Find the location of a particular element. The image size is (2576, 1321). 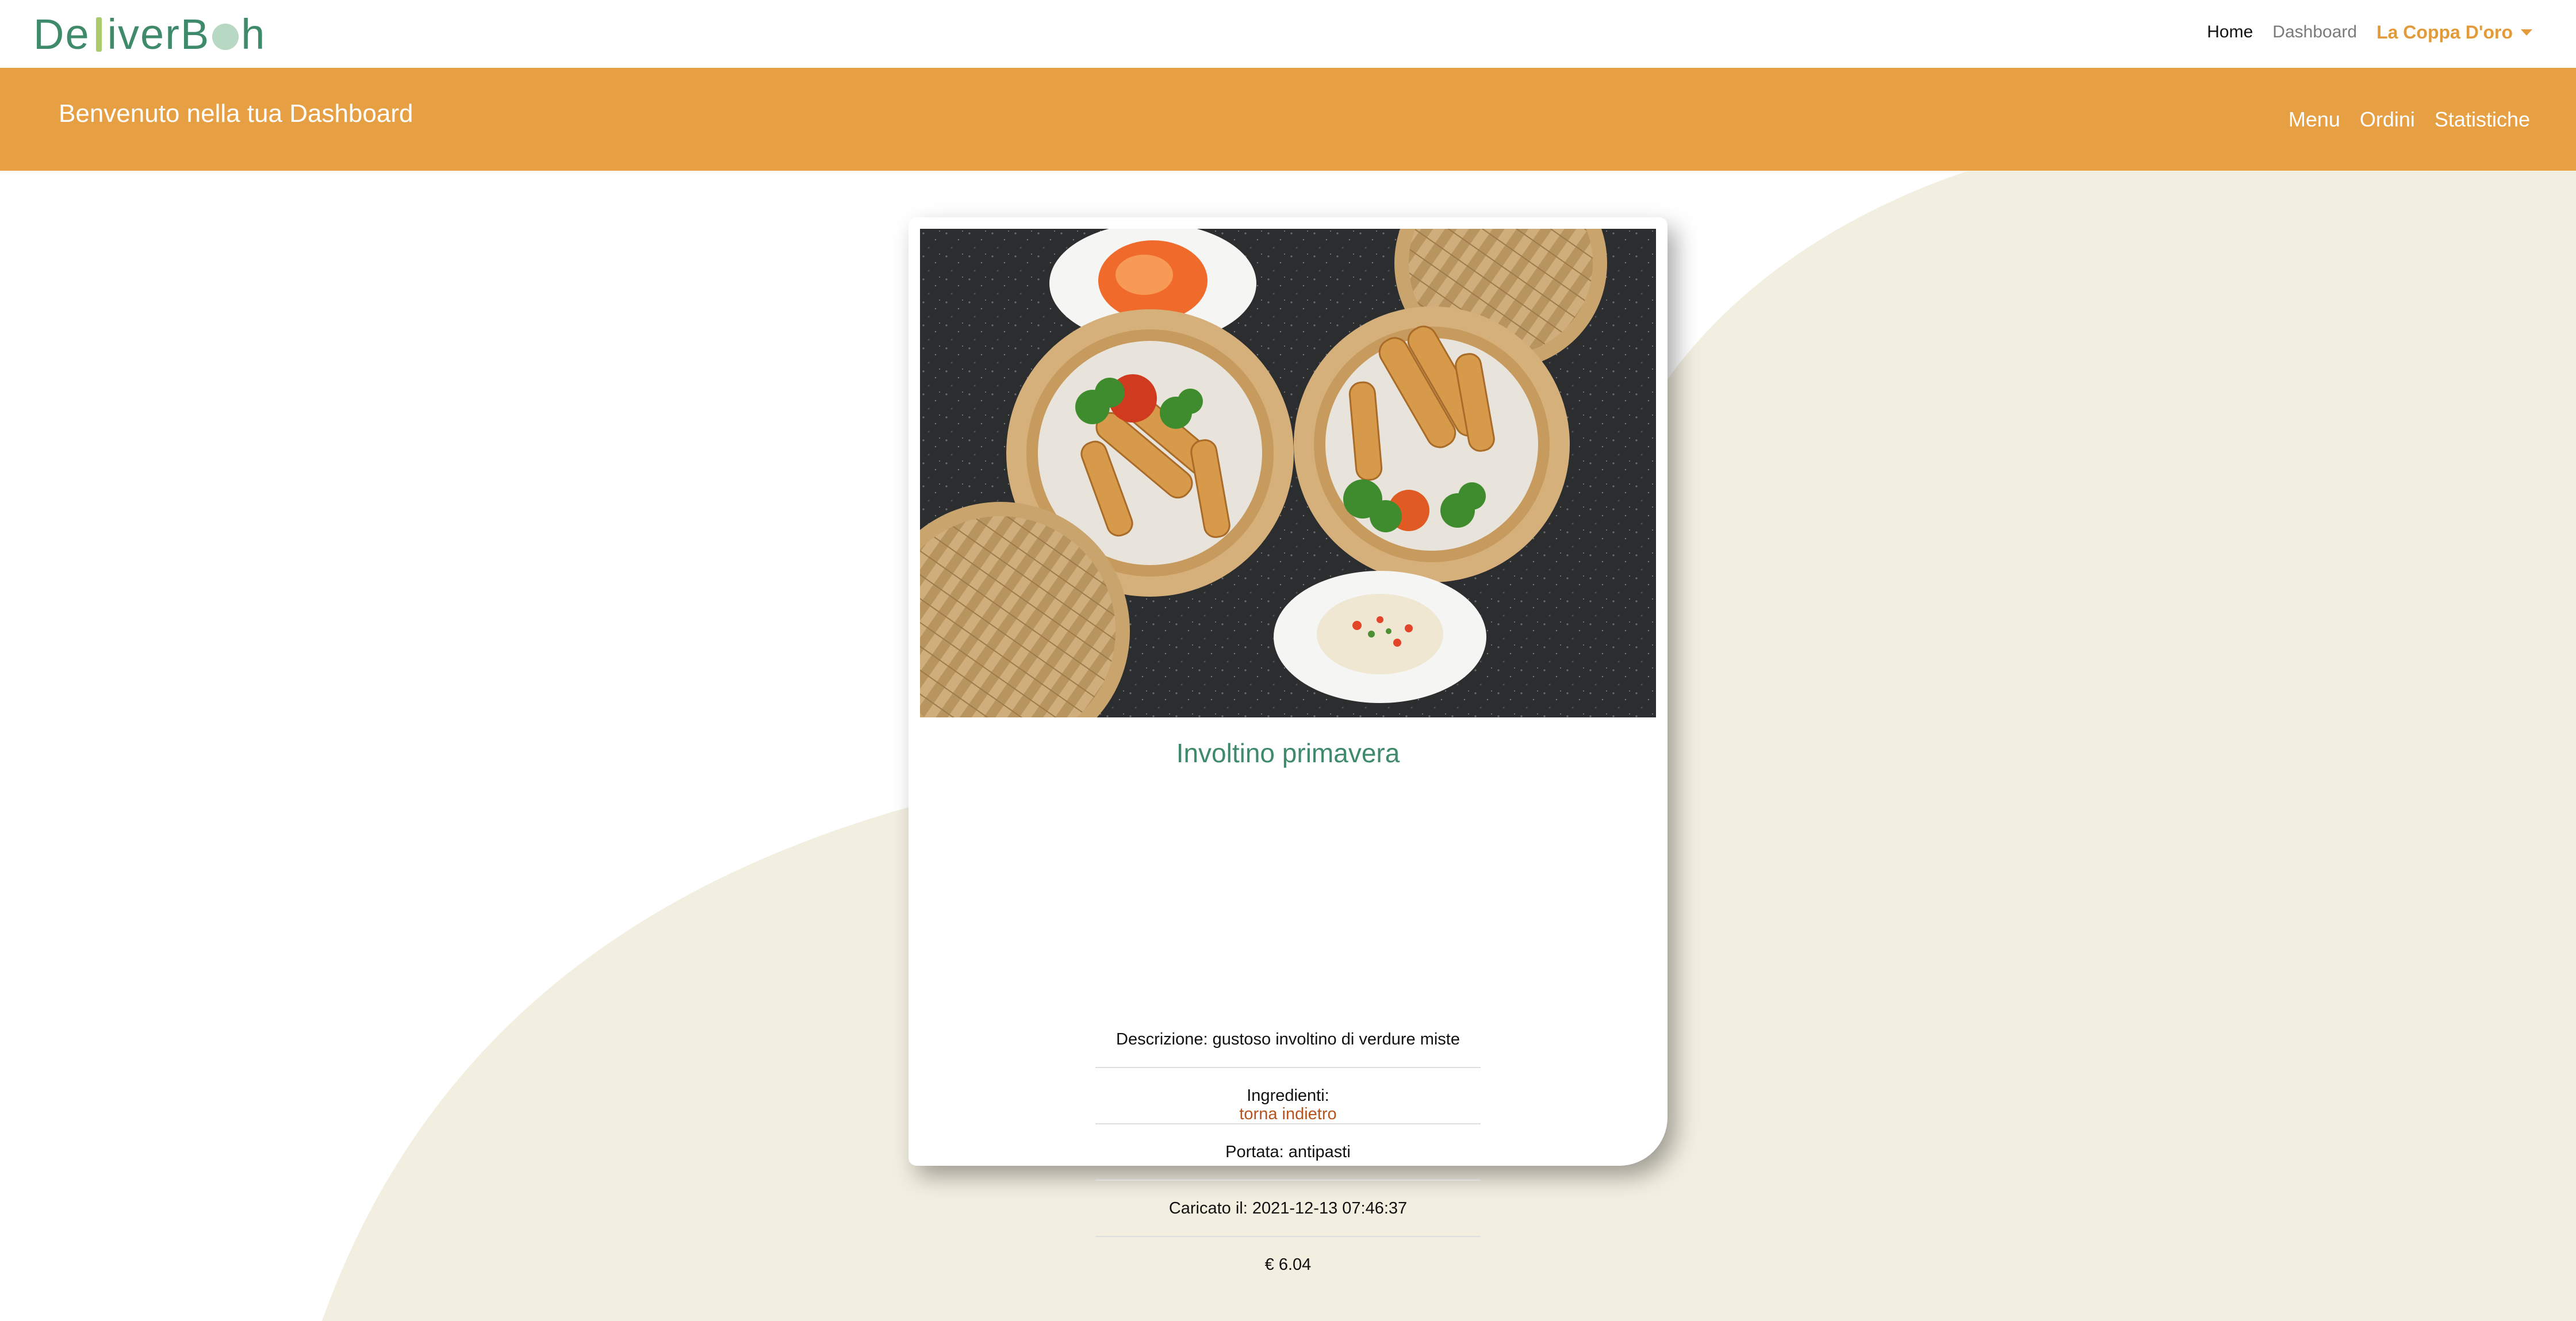

top-navbar: De iverB h Home Dashboard La Coppa D'oro is located at coordinates (1288, 34).